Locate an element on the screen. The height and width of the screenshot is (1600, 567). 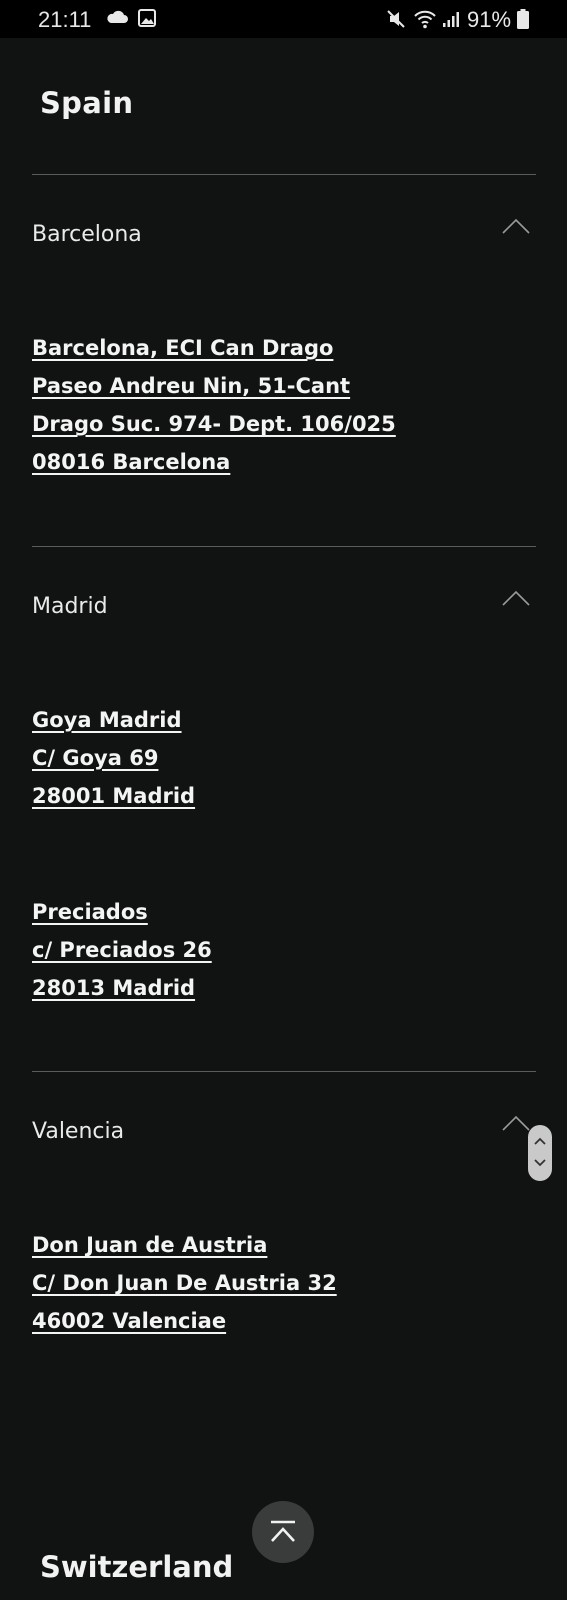
store-link: 08016 Barcelona is located at coordinates (214, 462).